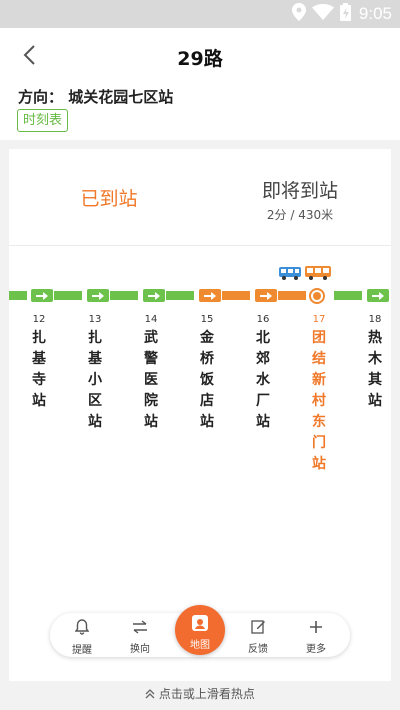 The width and height of the screenshot is (400, 710). Describe the element at coordinates (345, 14) in the screenshot. I see `battery-icon` at that location.